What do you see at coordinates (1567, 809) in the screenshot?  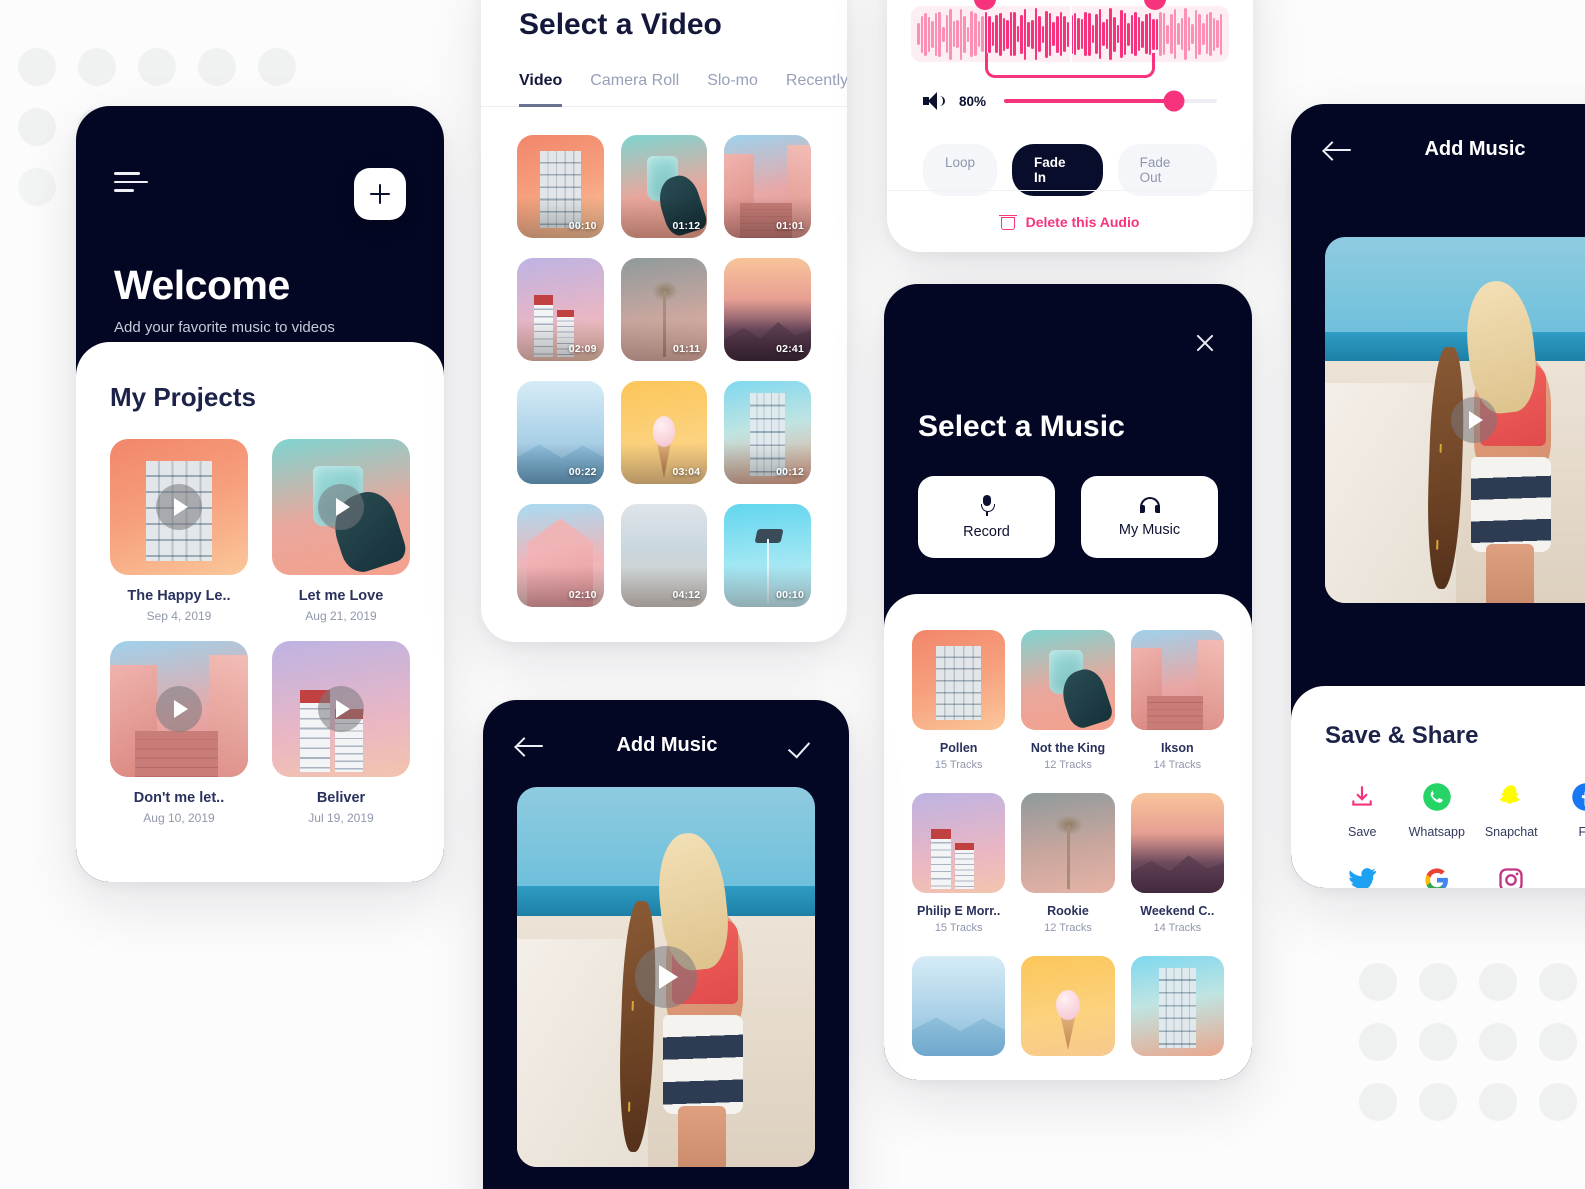 I see `share-option-fa: Fa` at bounding box center [1567, 809].